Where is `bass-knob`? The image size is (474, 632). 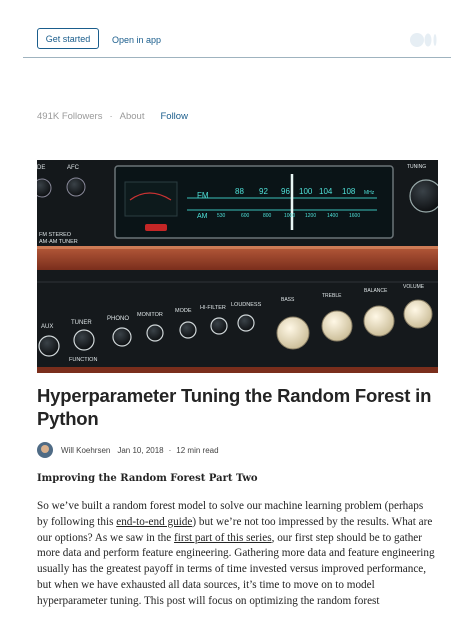
bass-knob is located at coordinates (293, 333).